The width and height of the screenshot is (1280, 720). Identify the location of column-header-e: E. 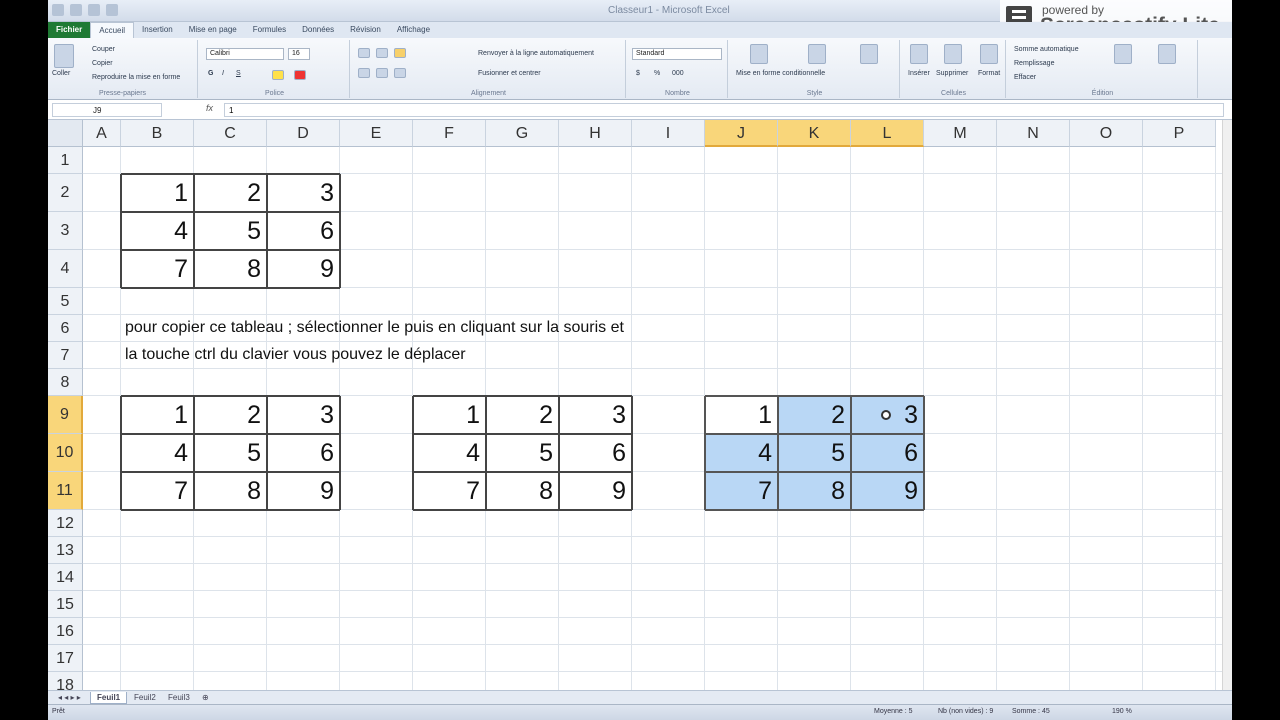
(376, 133).